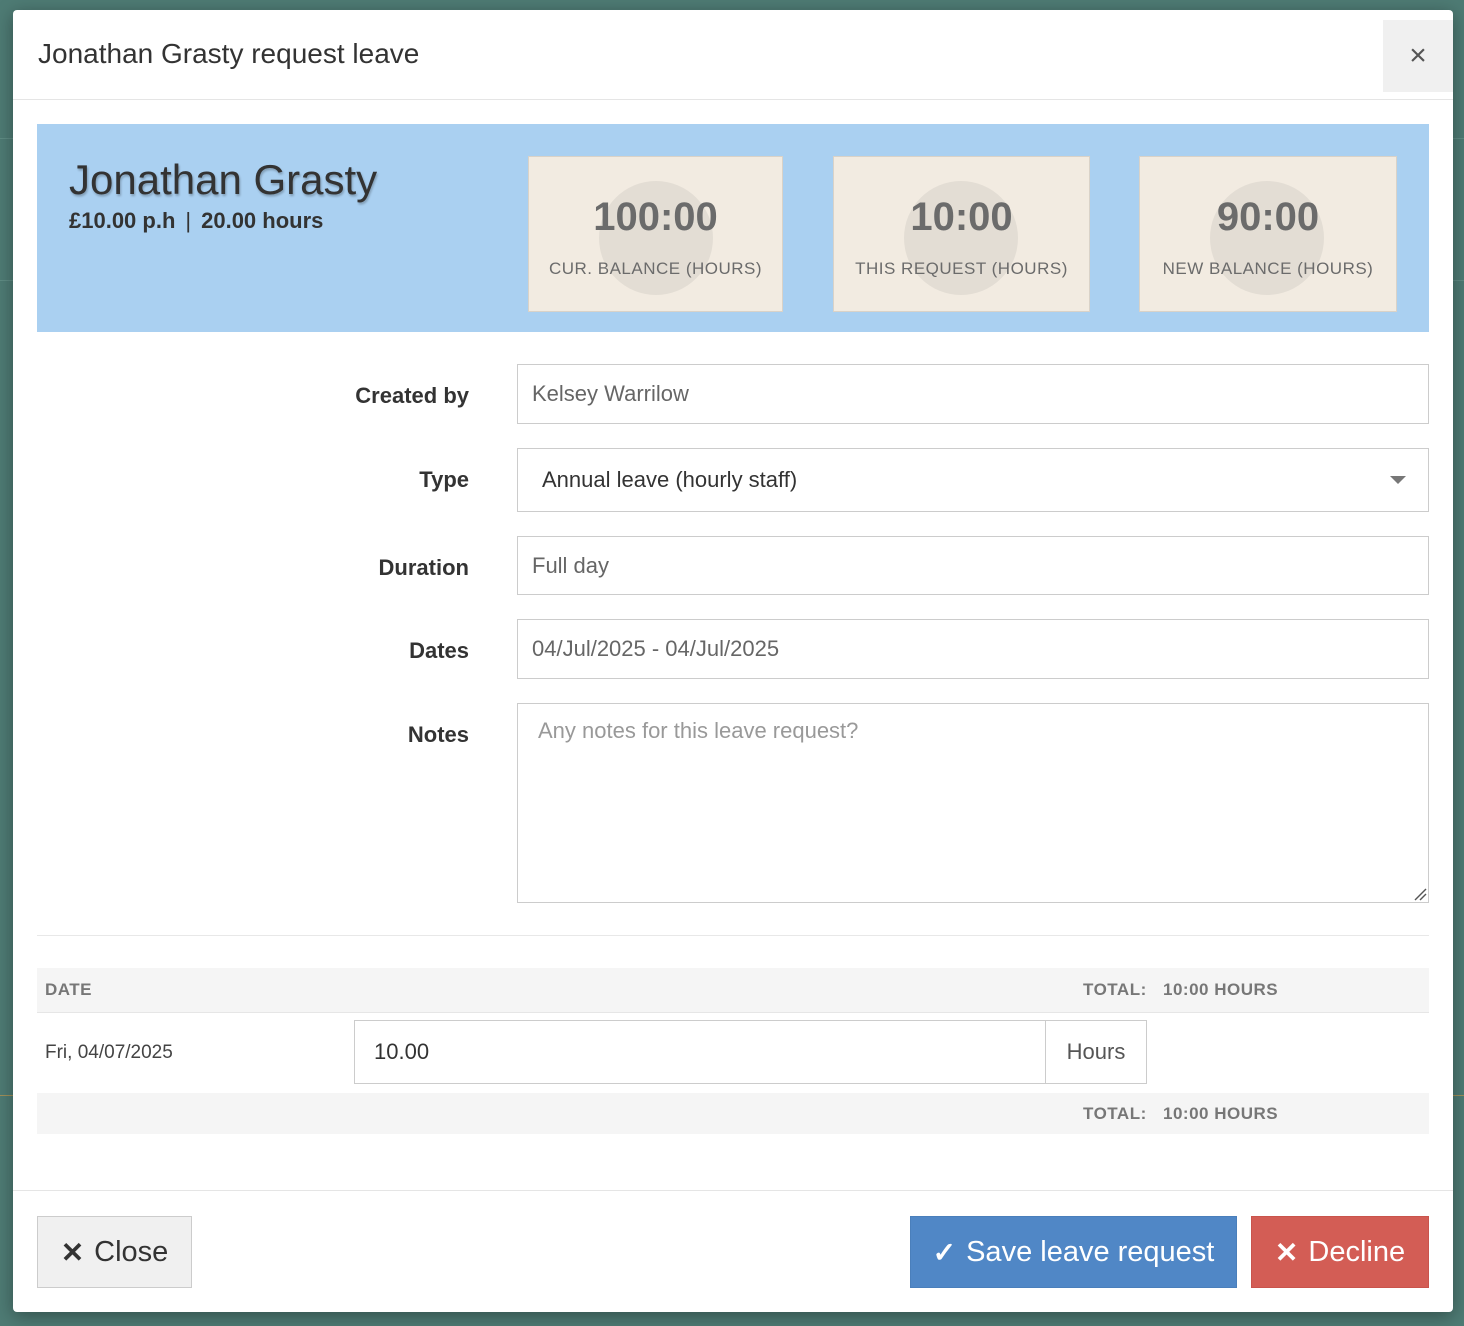 The height and width of the screenshot is (1326, 1464). I want to click on chevron-down-icon, so click(1398, 480).